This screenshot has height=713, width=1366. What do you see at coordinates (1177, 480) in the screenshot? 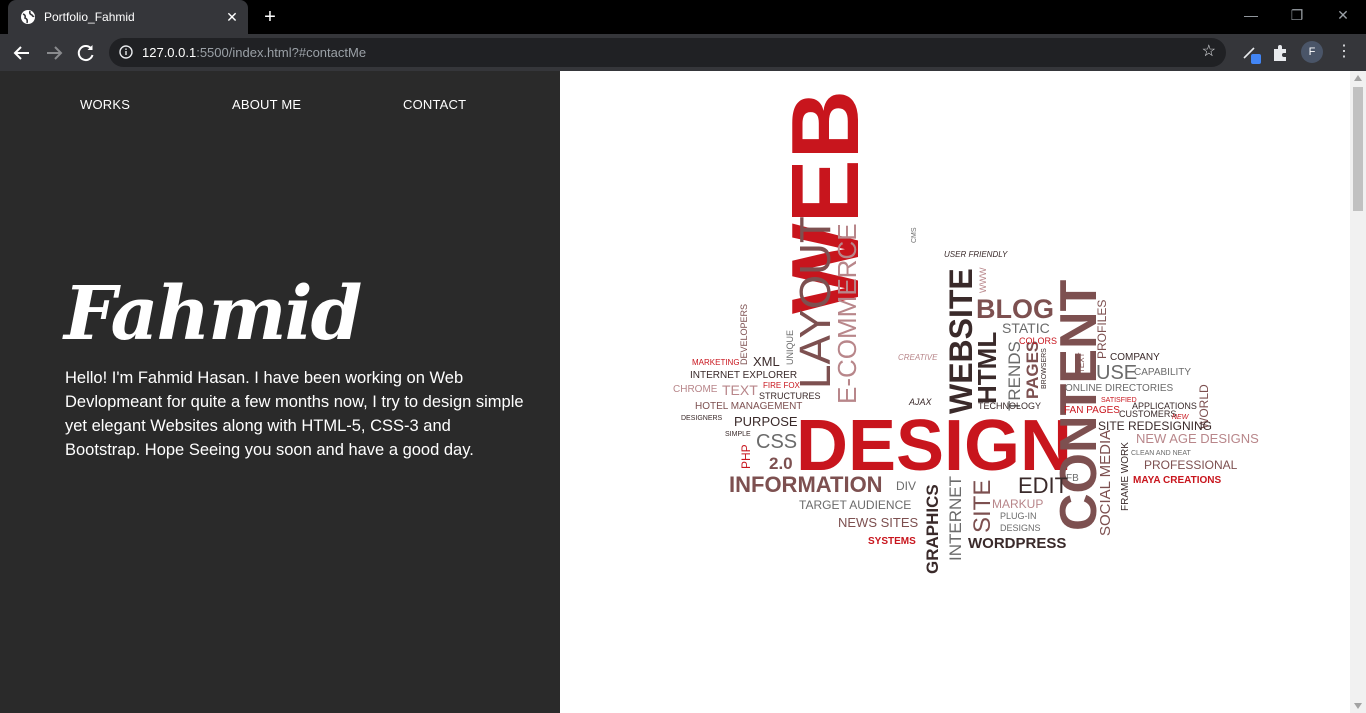
I see `cloud-word: MAYA CREATIONS` at bounding box center [1177, 480].